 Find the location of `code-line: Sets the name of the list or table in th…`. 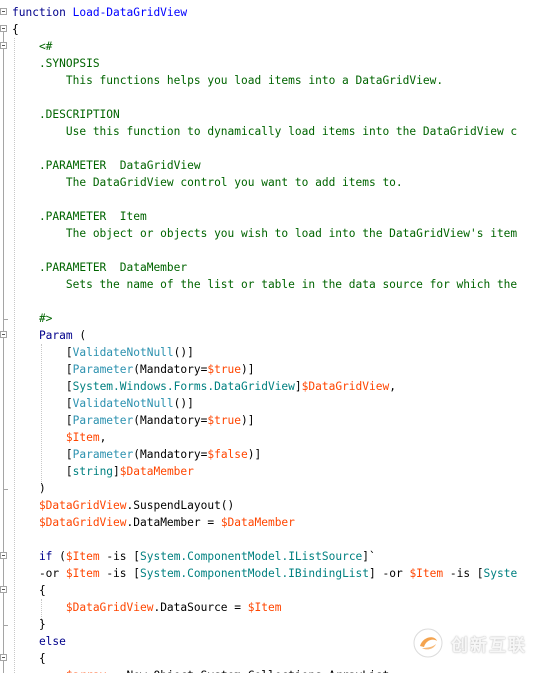

code-line: Sets the name of the list or table in th… is located at coordinates (264, 284).